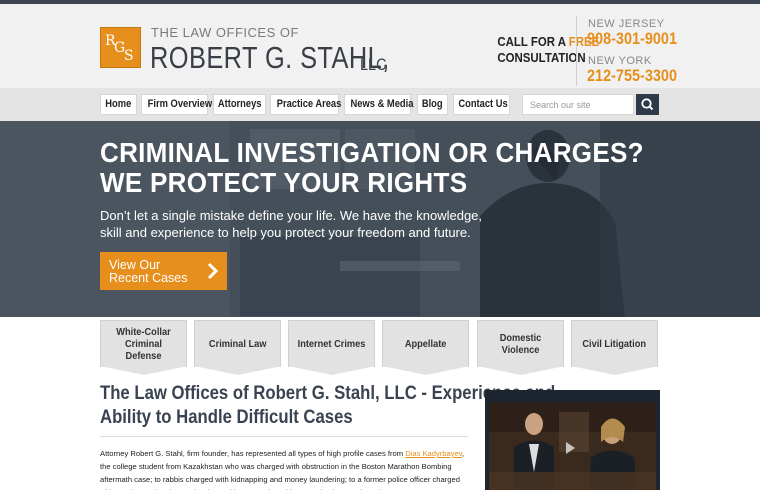 This screenshot has height=490, width=760. Describe the element at coordinates (541, 57) in the screenshot. I see `cta-consultation-text: CONSULTATION` at that location.